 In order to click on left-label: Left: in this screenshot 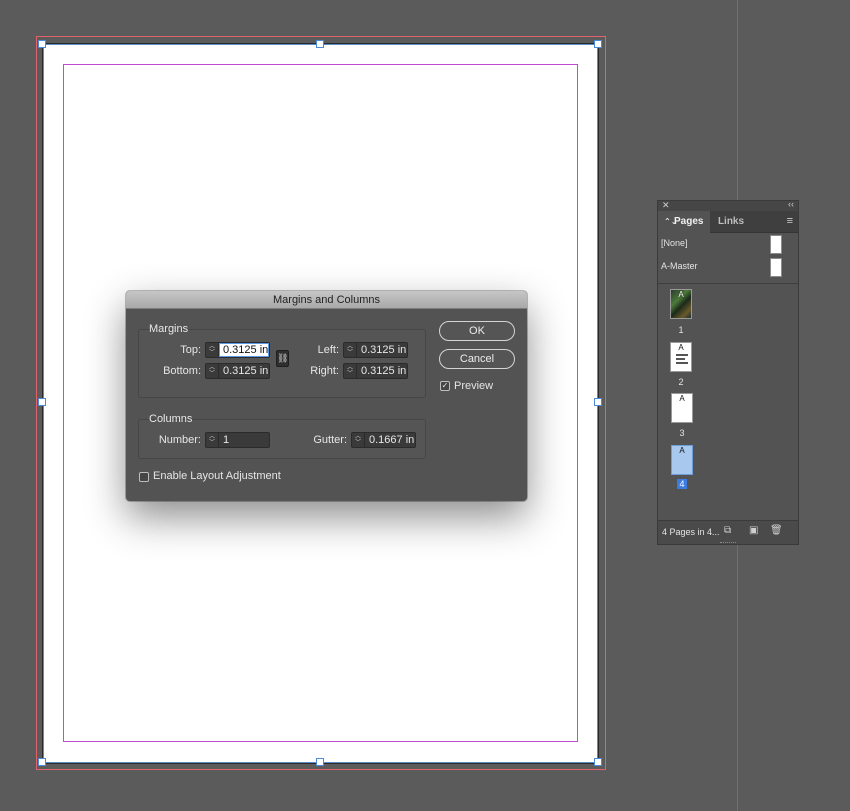, I will do `click(328, 350)`.